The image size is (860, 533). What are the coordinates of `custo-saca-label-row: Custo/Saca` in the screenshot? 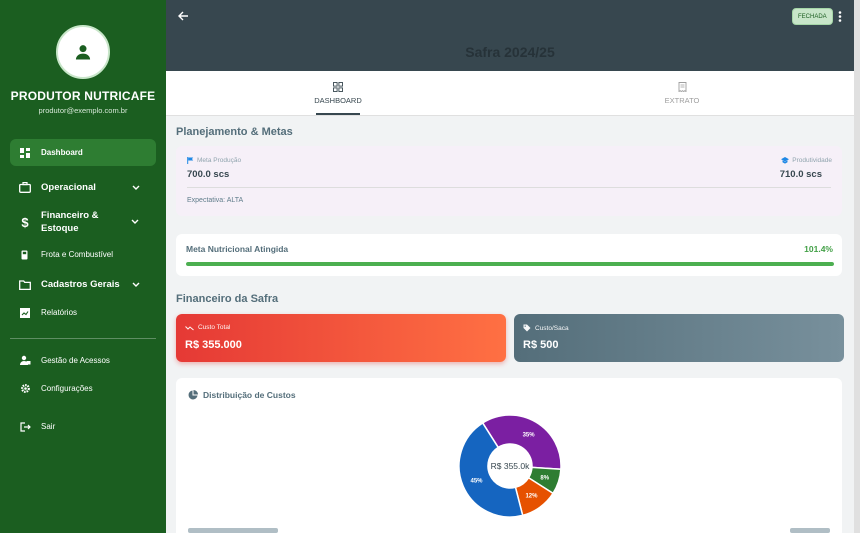 It's located at (546, 328).